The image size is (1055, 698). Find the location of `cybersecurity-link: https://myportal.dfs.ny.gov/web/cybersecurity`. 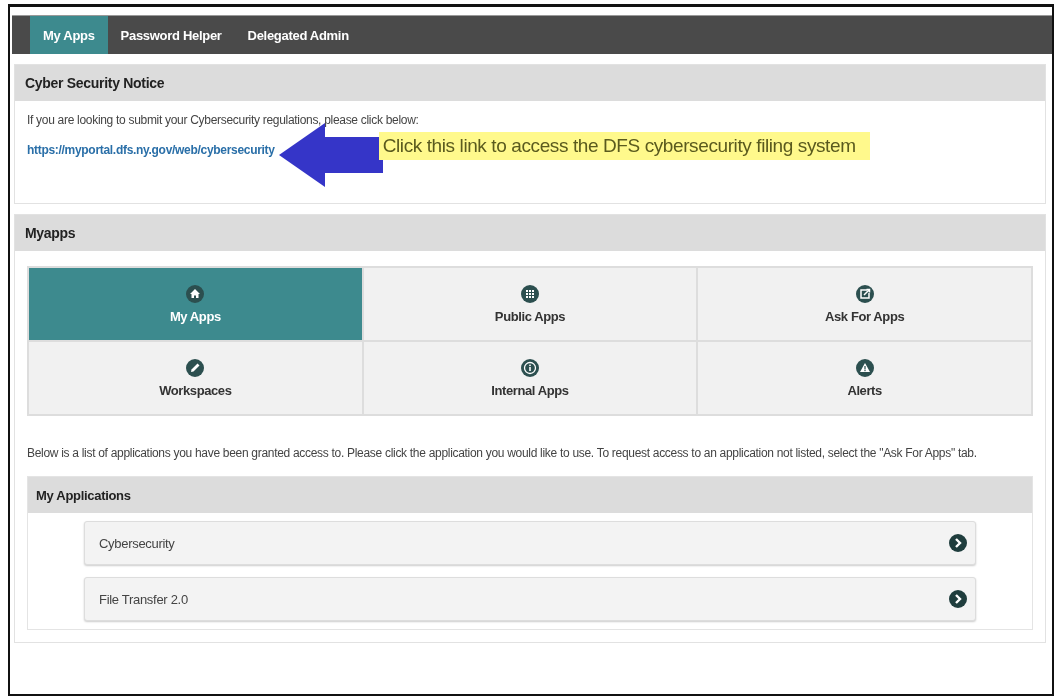

cybersecurity-link: https://myportal.dfs.ny.gov/web/cybersecurity is located at coordinates (151, 150).